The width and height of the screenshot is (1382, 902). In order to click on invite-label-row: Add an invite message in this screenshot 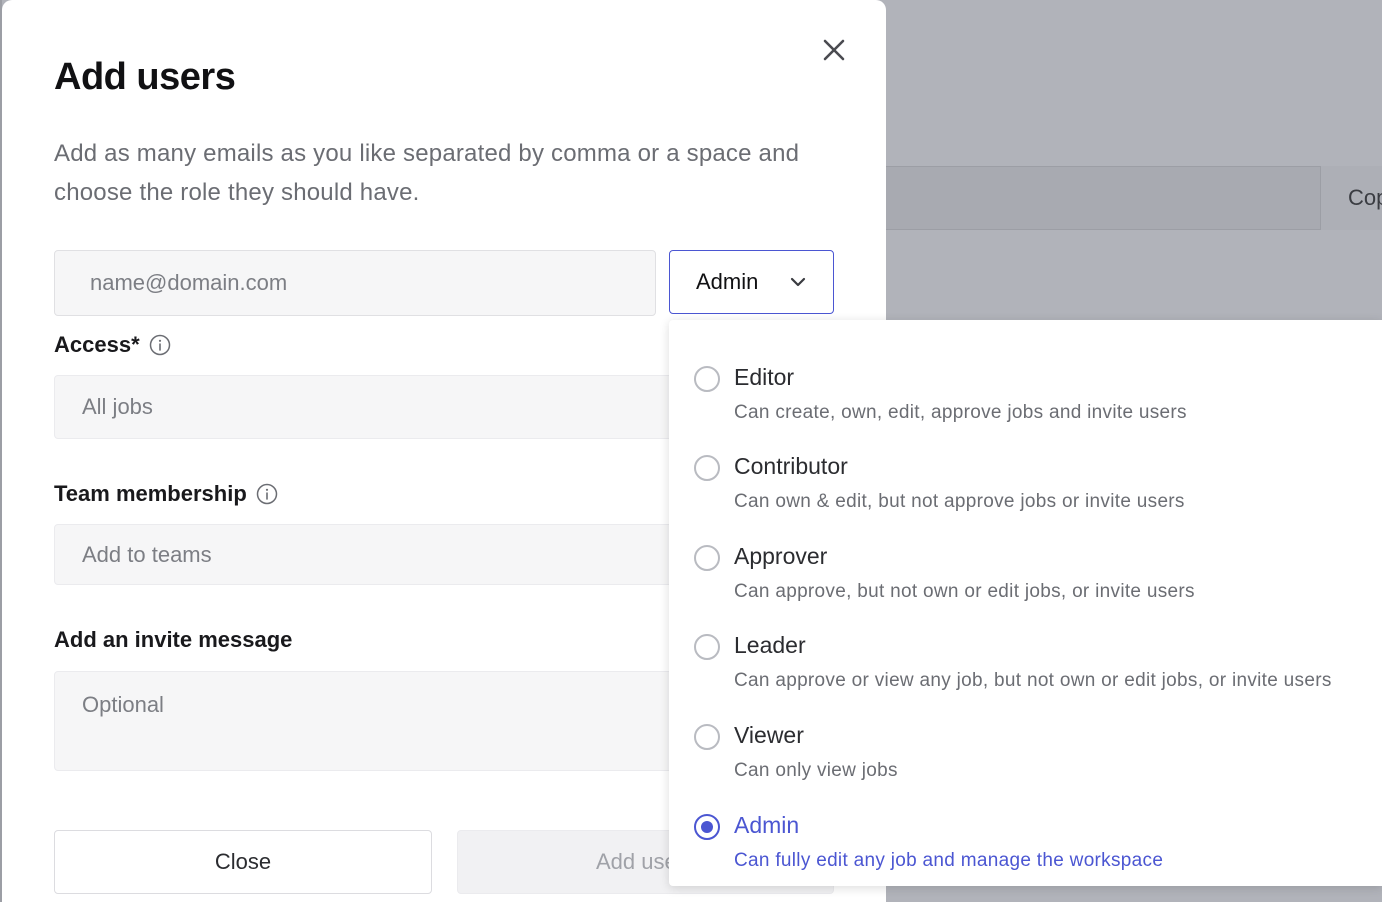, I will do `click(173, 640)`.